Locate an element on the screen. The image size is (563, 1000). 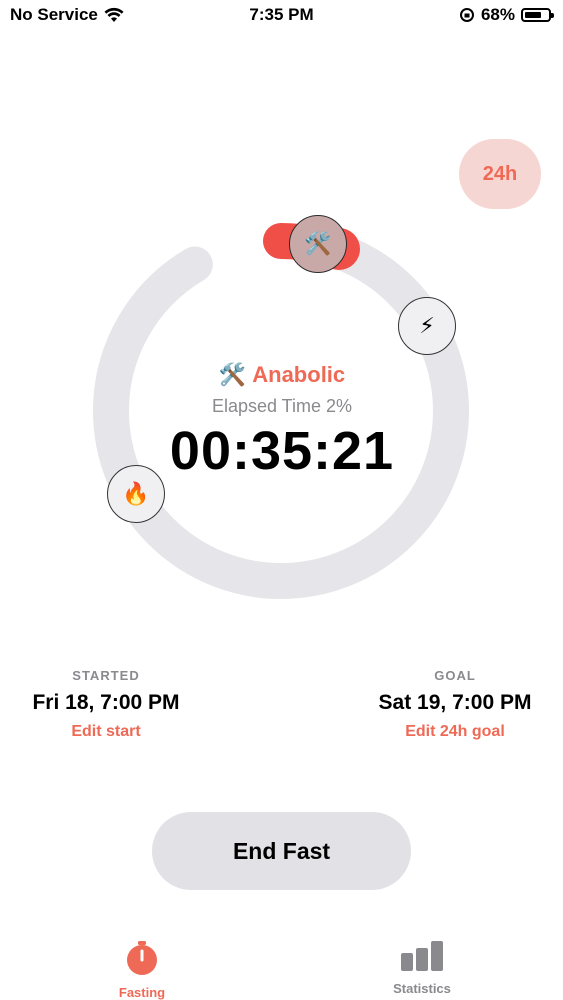
fire-icon: 🔥 is located at coordinates (136, 493).